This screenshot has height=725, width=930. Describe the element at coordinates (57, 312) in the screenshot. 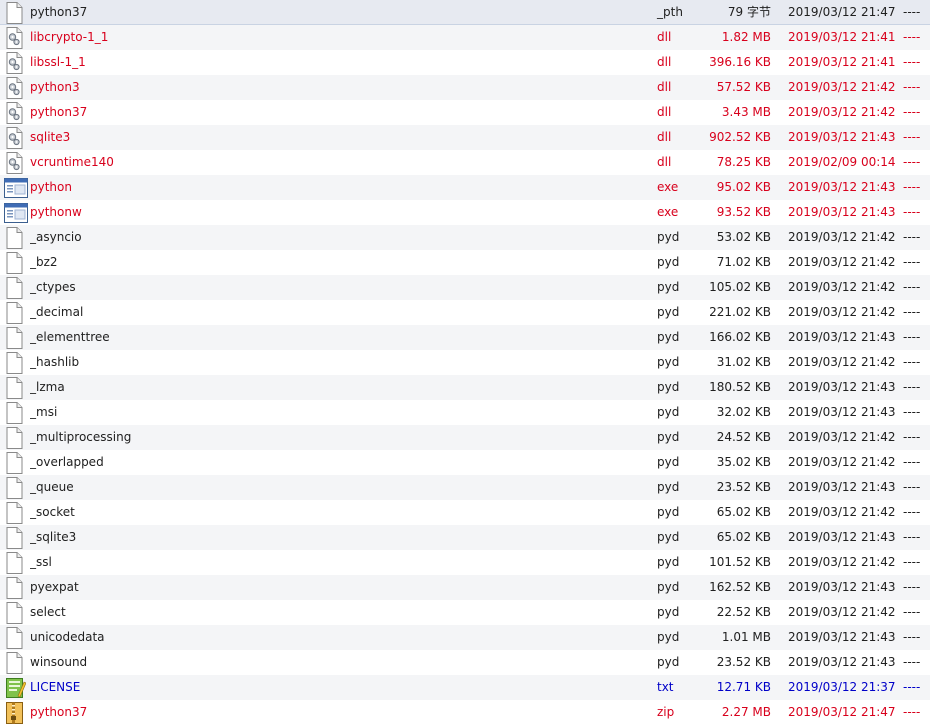

I see `file-name: _decimal` at that location.